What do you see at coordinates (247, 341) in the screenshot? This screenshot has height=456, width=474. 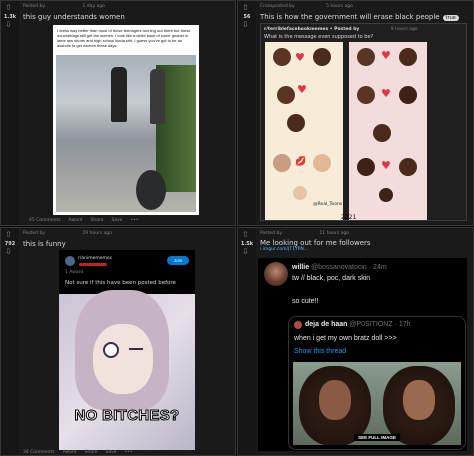 I see `vote-column: ⇧ 1.5k ⇩` at bounding box center [247, 341].